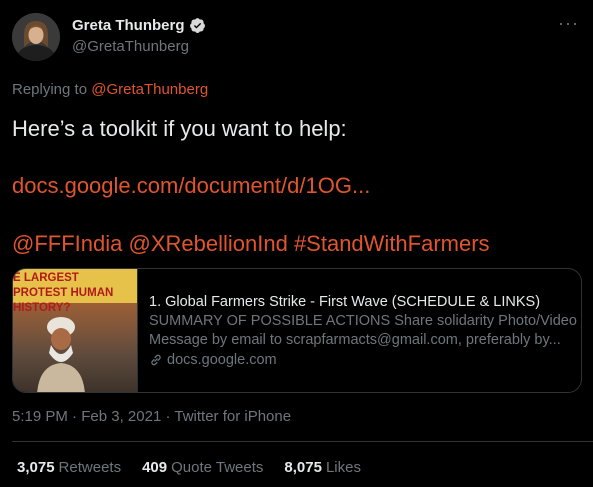 Image resolution: width=593 pixels, height=487 pixels. Describe the element at coordinates (217, 467) in the screenshot. I see `quote-tweets-label: Quote Tweets` at that location.